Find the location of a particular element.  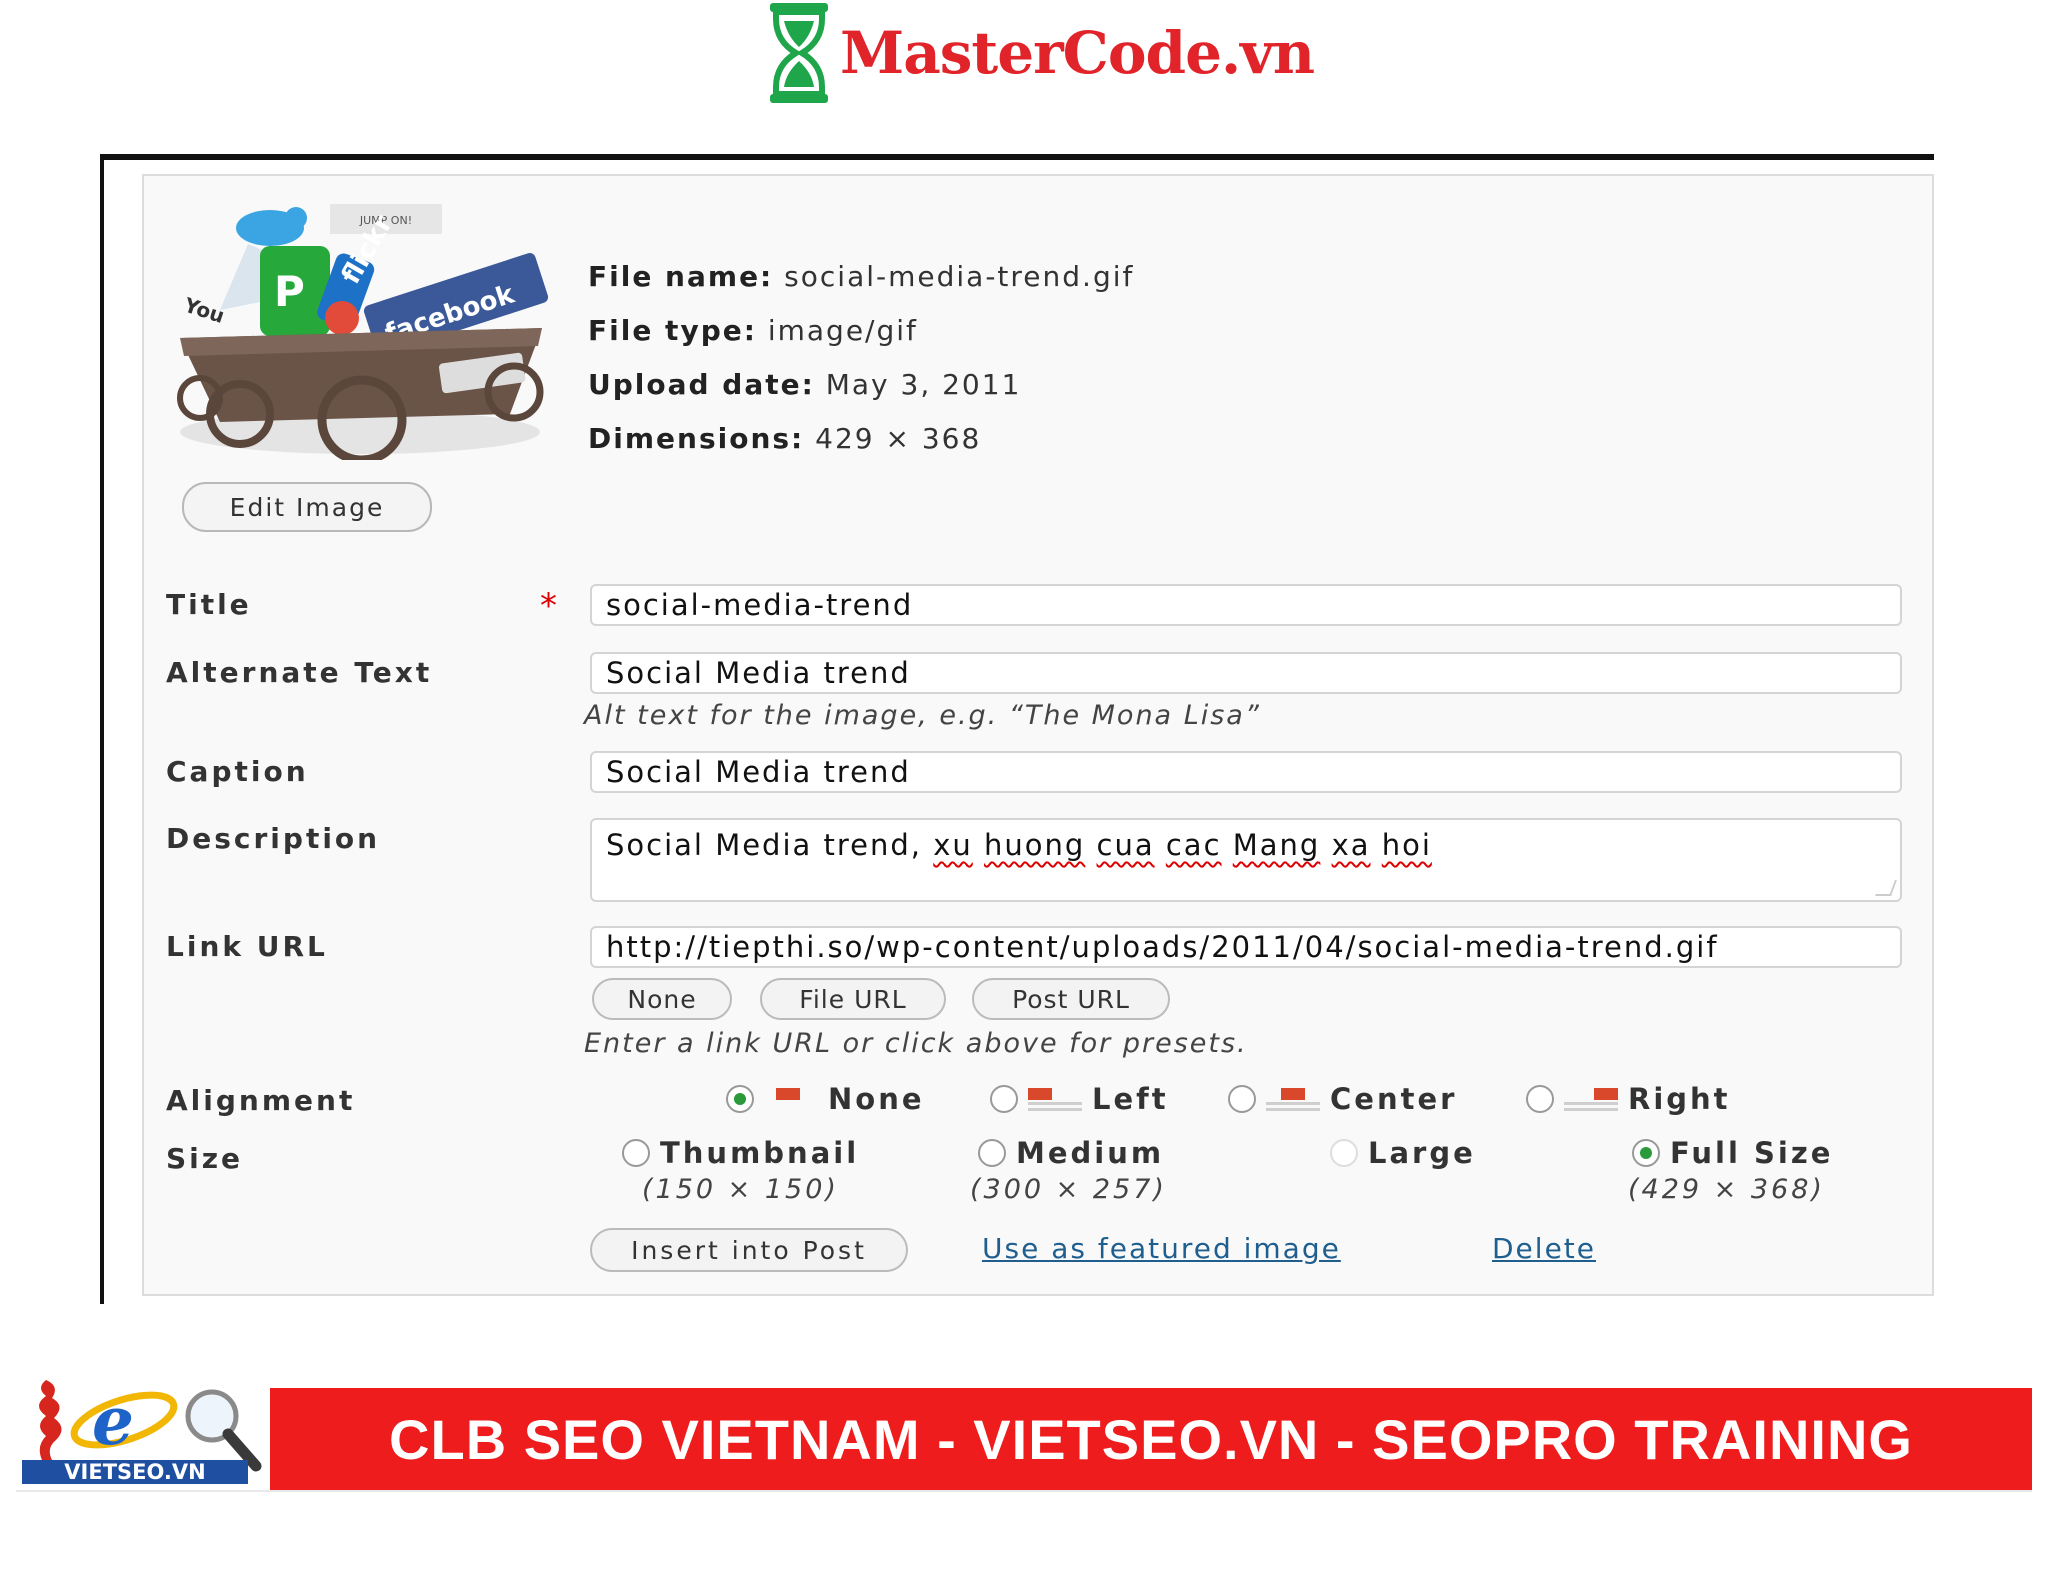

size-full-dims: (429 × 368) is located at coordinates (1726, 1189).